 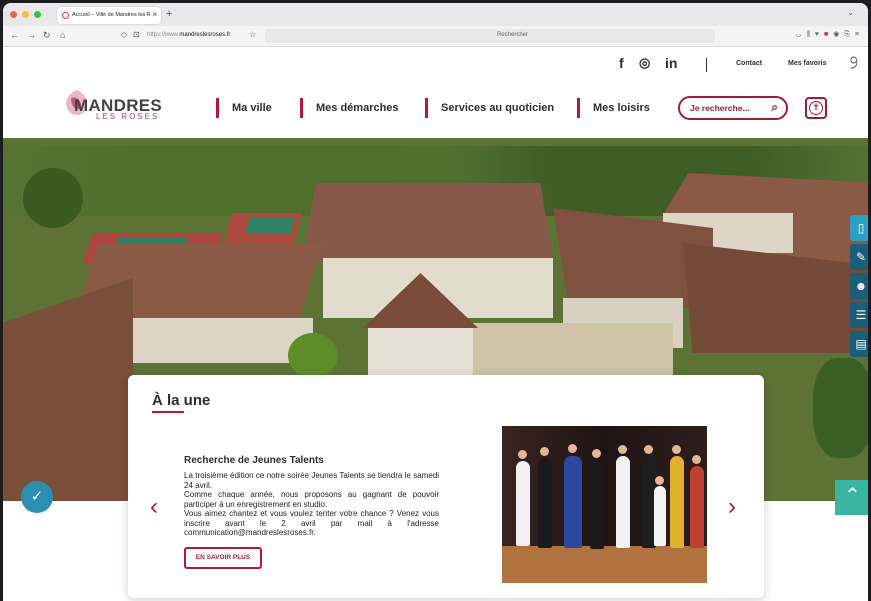 I want to click on back-icon: ←, so click(x=14, y=35).